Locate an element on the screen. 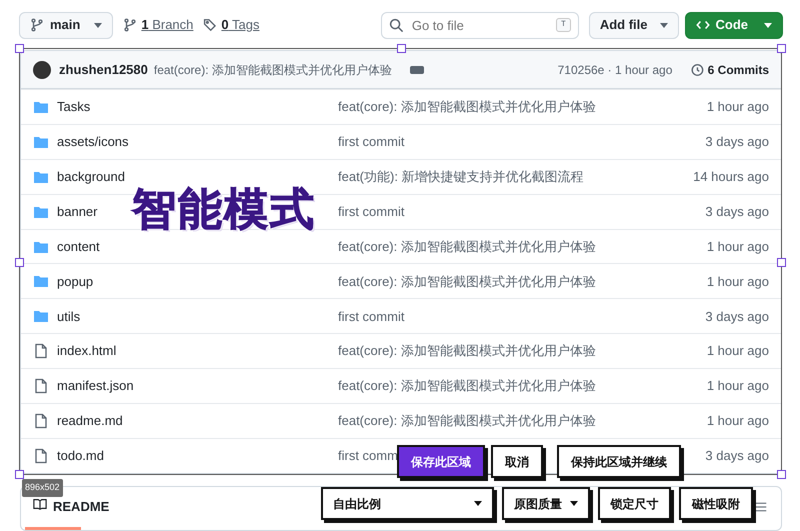  commit-message: first comm is located at coordinates (368, 456).